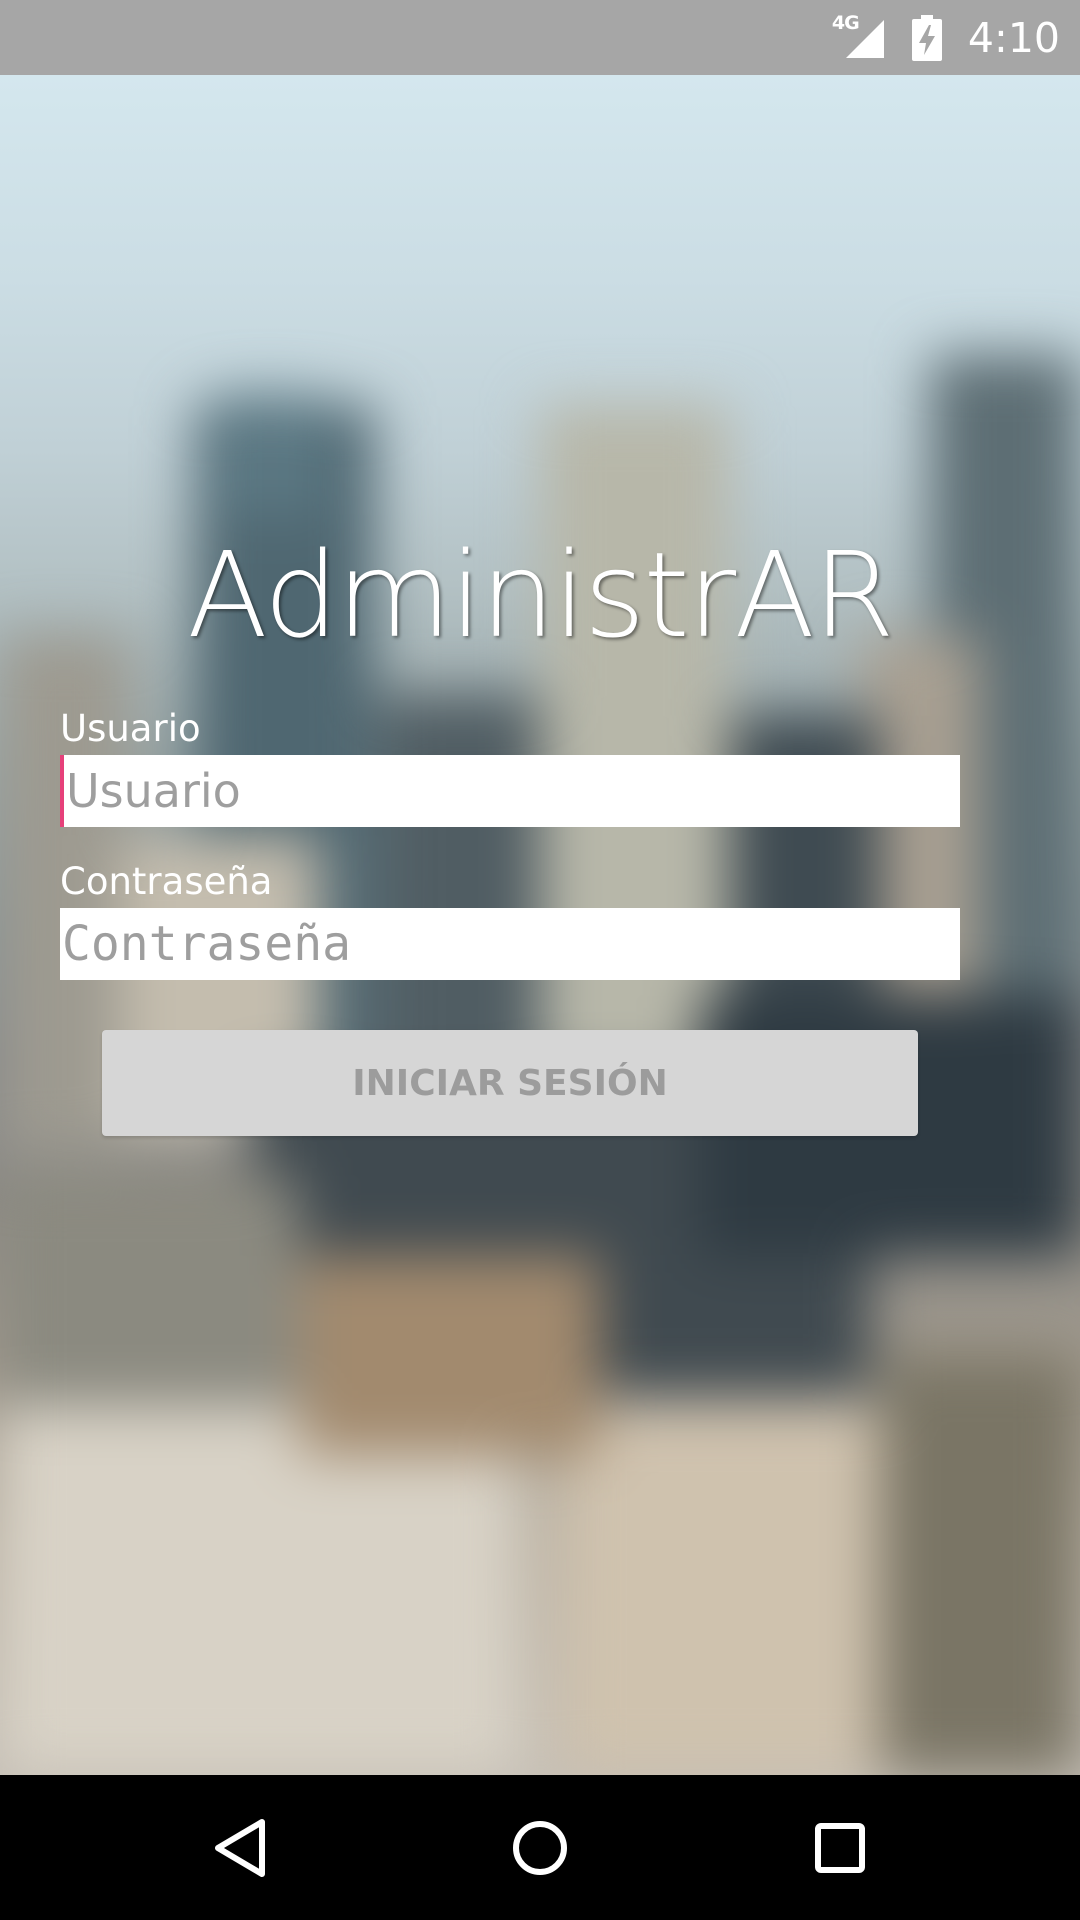  Describe the element at coordinates (130, 728) in the screenshot. I see `username-label: Usuario` at that location.